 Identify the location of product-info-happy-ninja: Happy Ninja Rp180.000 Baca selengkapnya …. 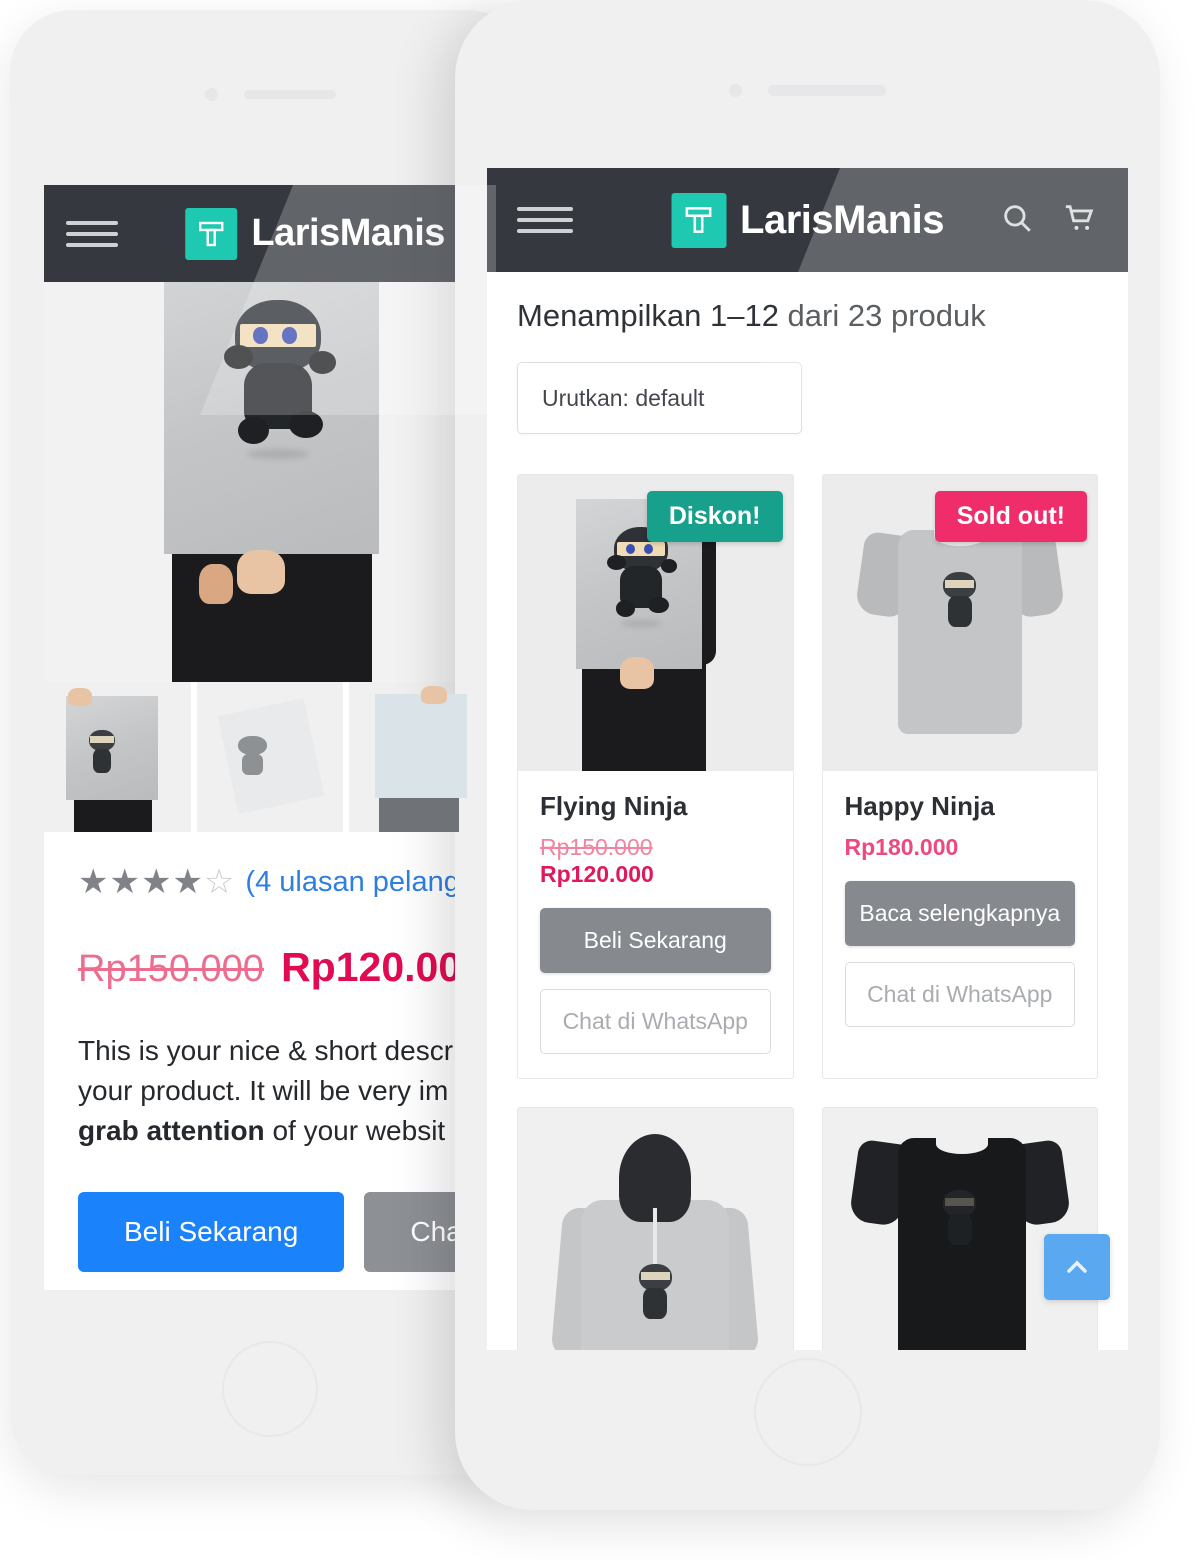
(960, 911).